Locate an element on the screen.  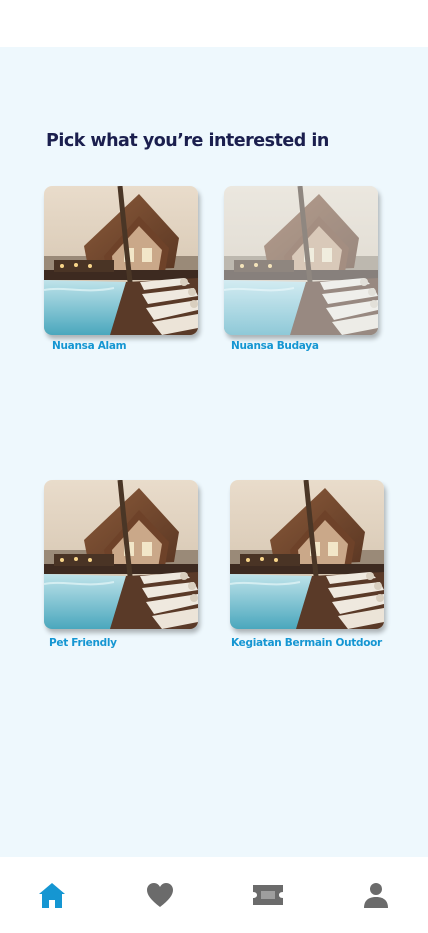
category-label: Kegiatan Bermain Outdoor is located at coordinates (306, 643).